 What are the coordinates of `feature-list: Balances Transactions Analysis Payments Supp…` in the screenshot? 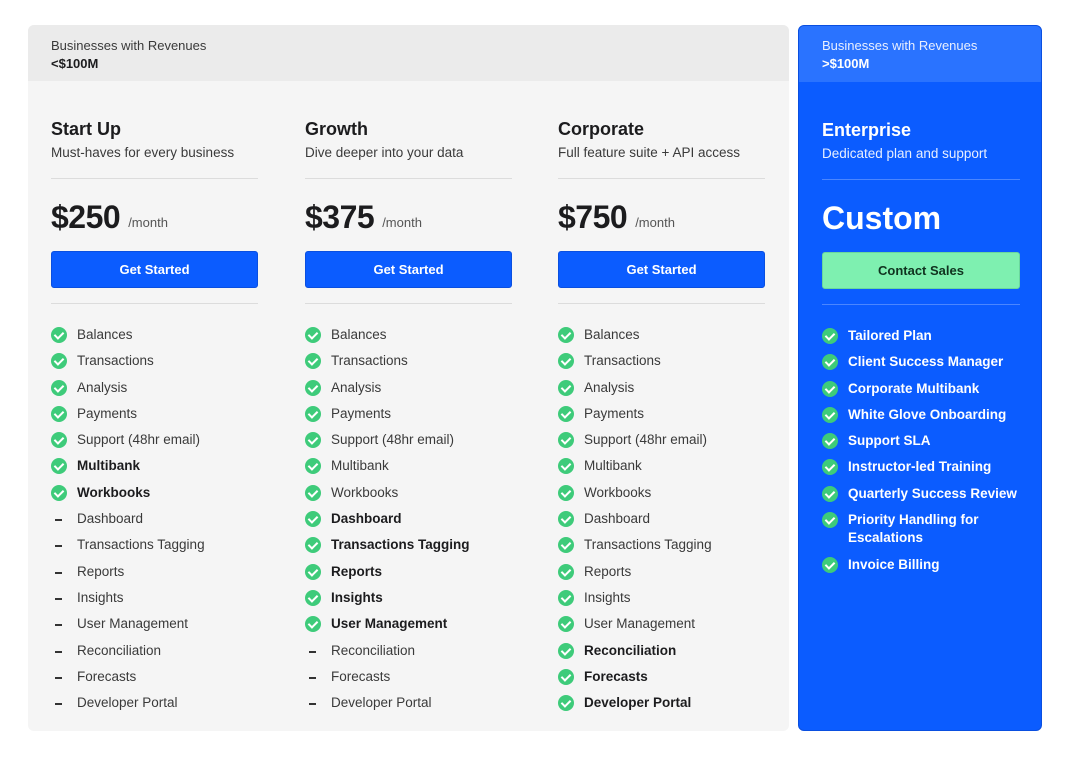 It's located at (661, 523).